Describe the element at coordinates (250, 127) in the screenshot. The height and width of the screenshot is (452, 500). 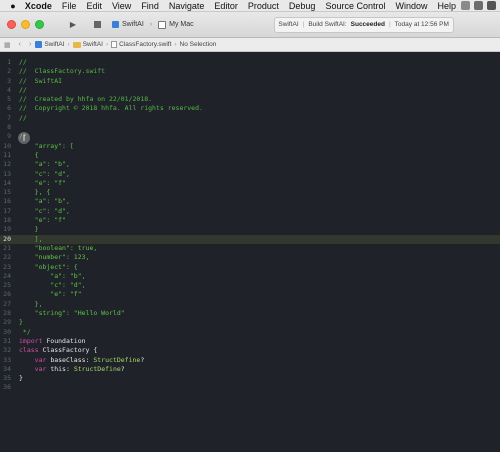
I see `code-line: 8` at that location.